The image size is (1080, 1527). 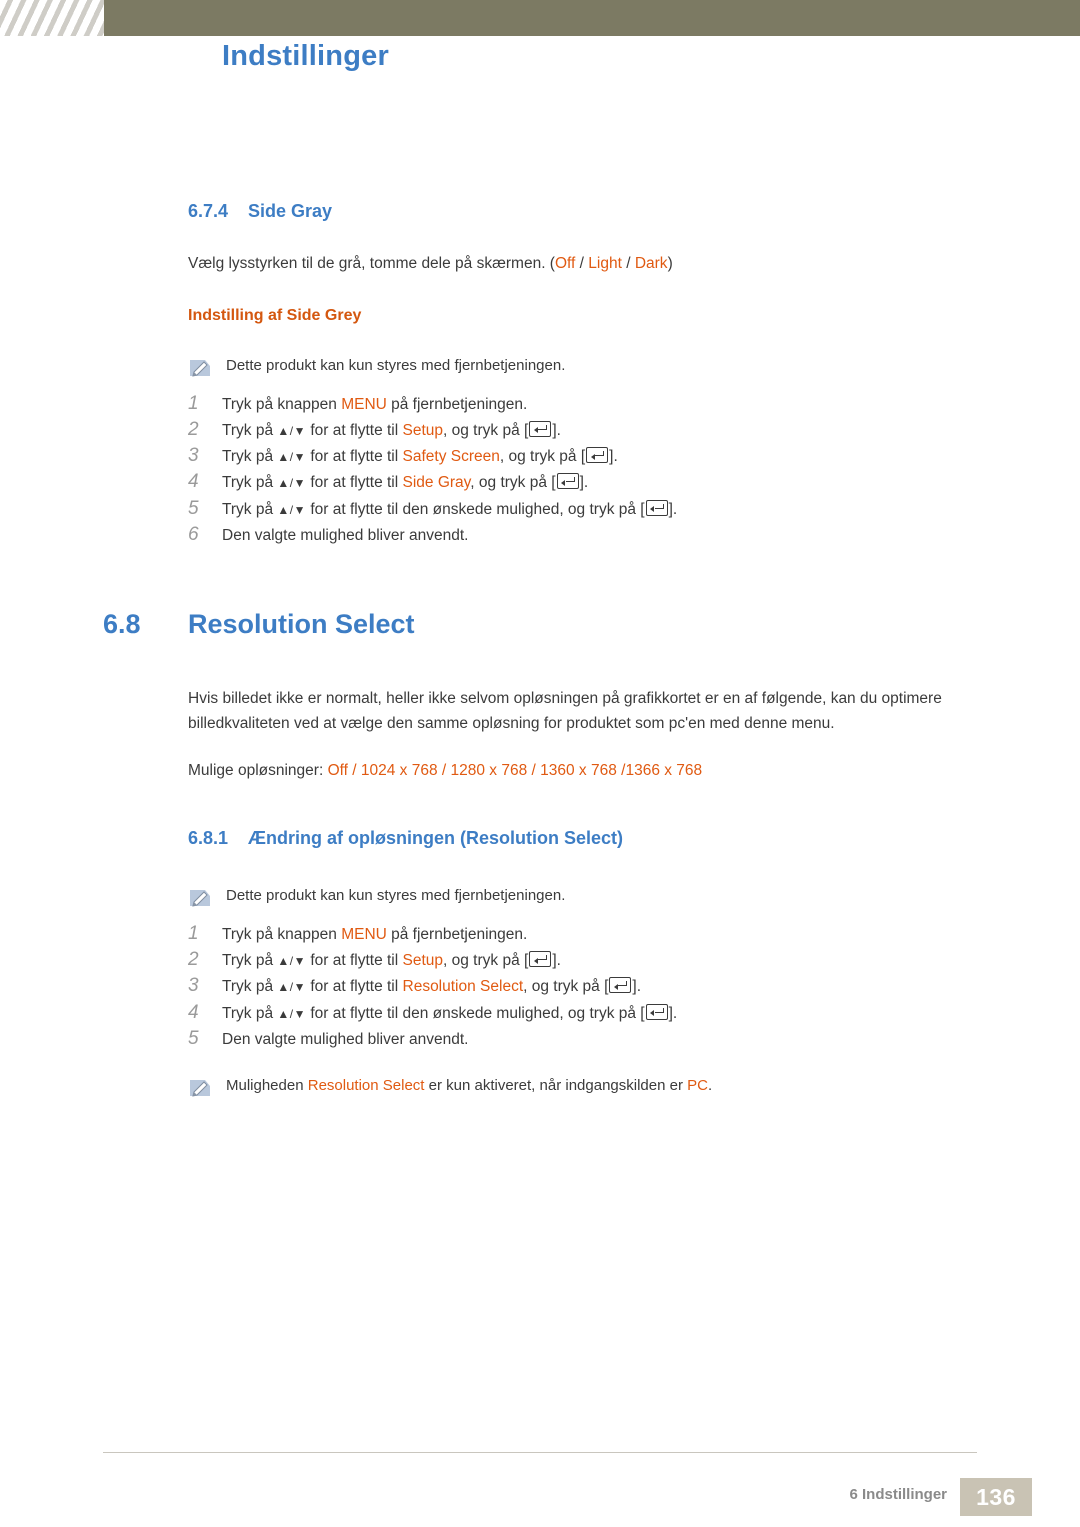 What do you see at coordinates (301, 624) in the screenshot?
I see `heading-resolution-select-title: Resolution Select` at bounding box center [301, 624].